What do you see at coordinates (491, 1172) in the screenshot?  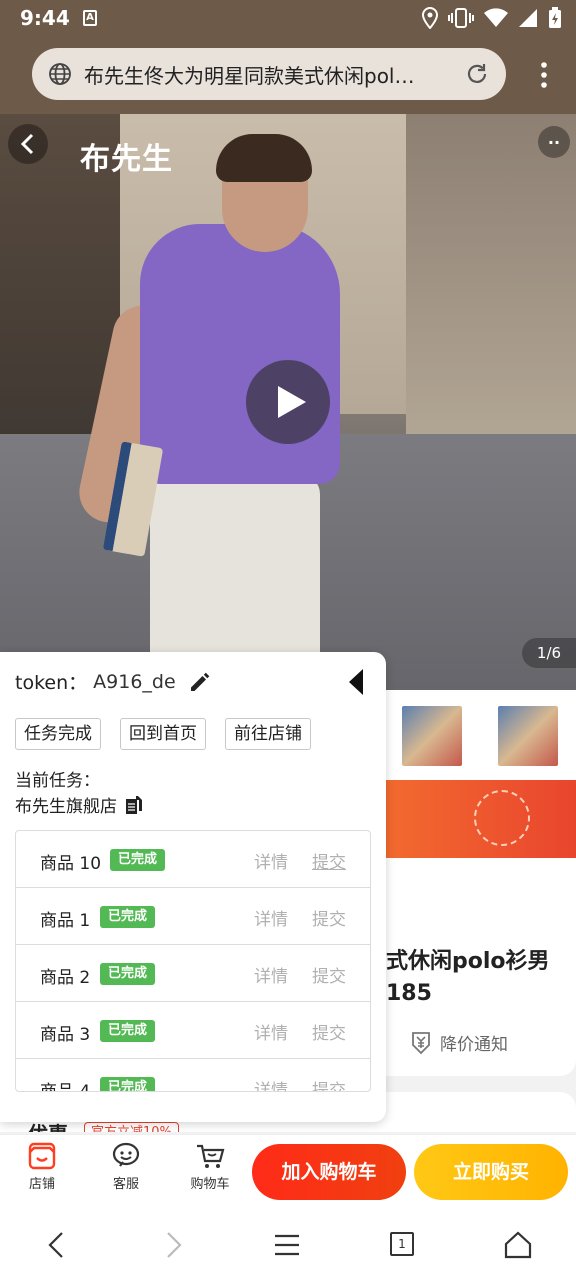 I see `buy-now-button: 立即购买` at bounding box center [491, 1172].